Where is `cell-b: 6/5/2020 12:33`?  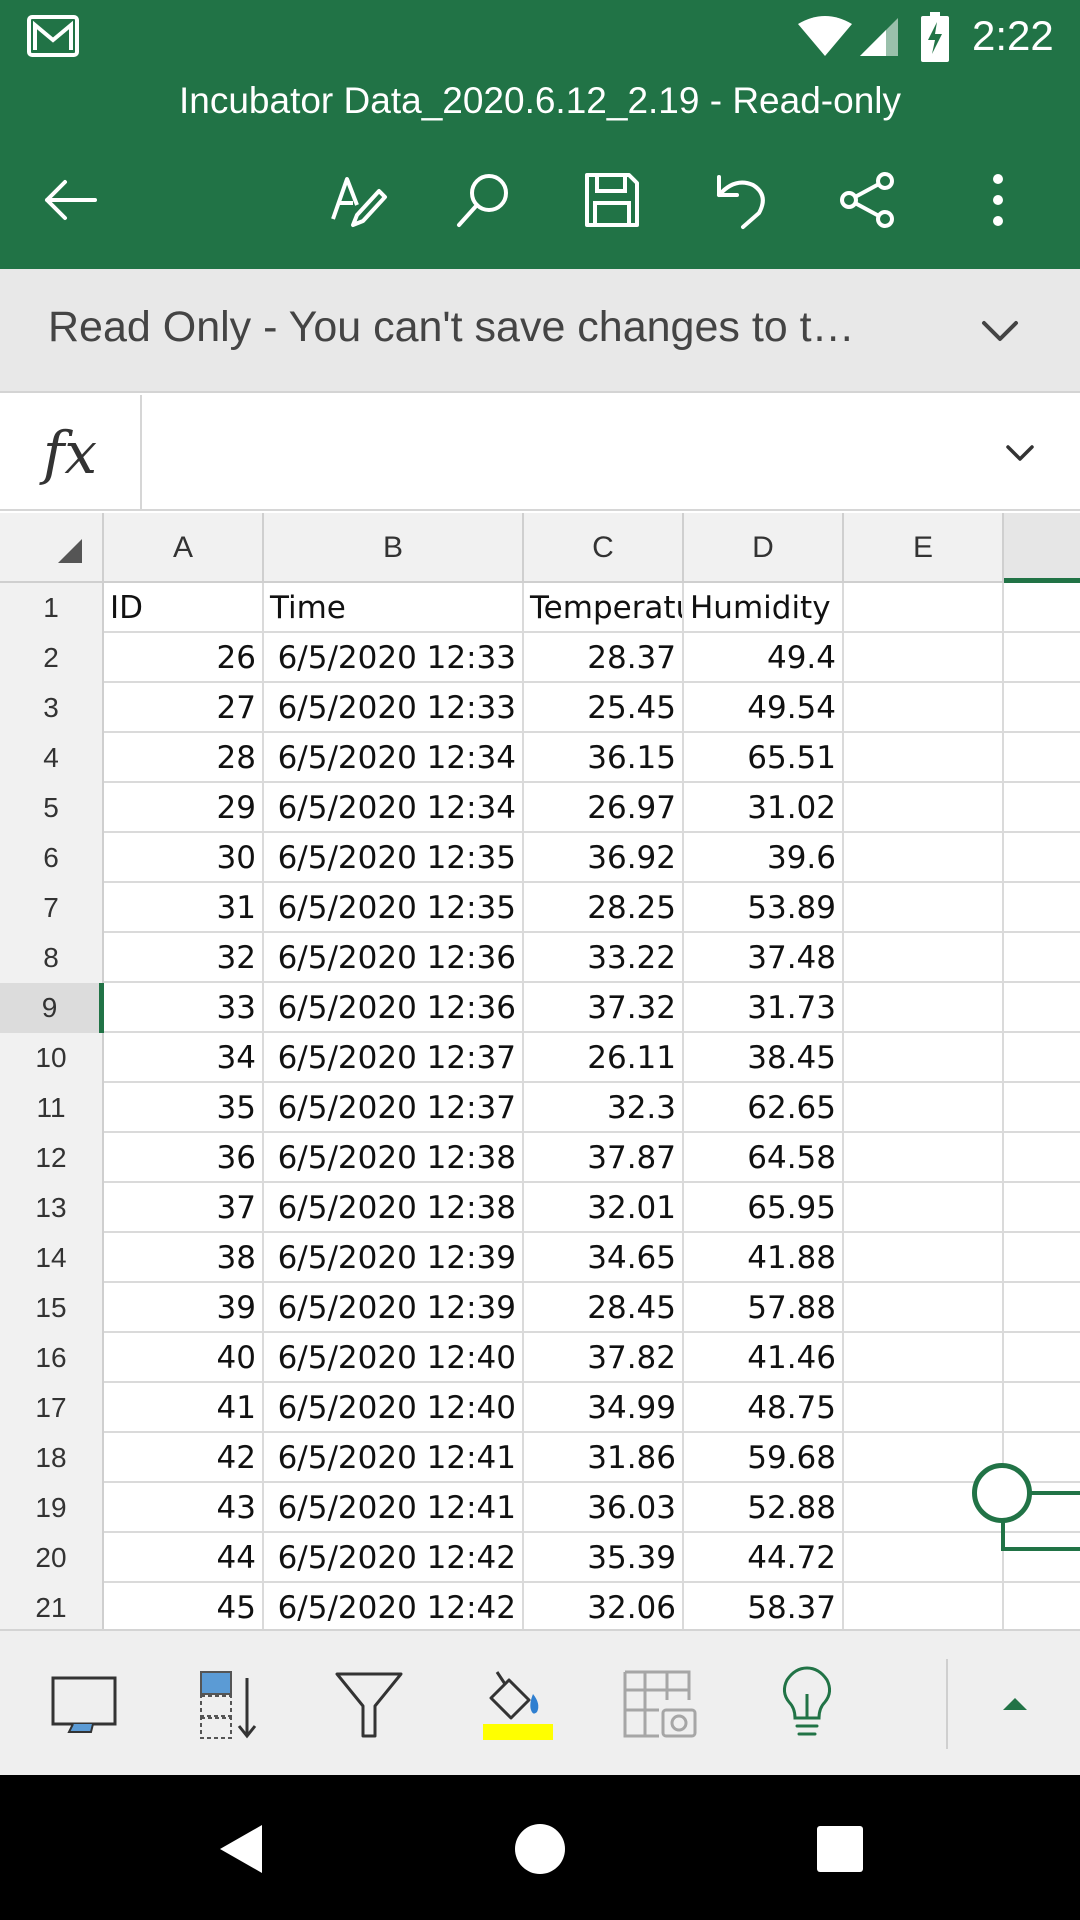 cell-b: 6/5/2020 12:33 is located at coordinates (394, 708).